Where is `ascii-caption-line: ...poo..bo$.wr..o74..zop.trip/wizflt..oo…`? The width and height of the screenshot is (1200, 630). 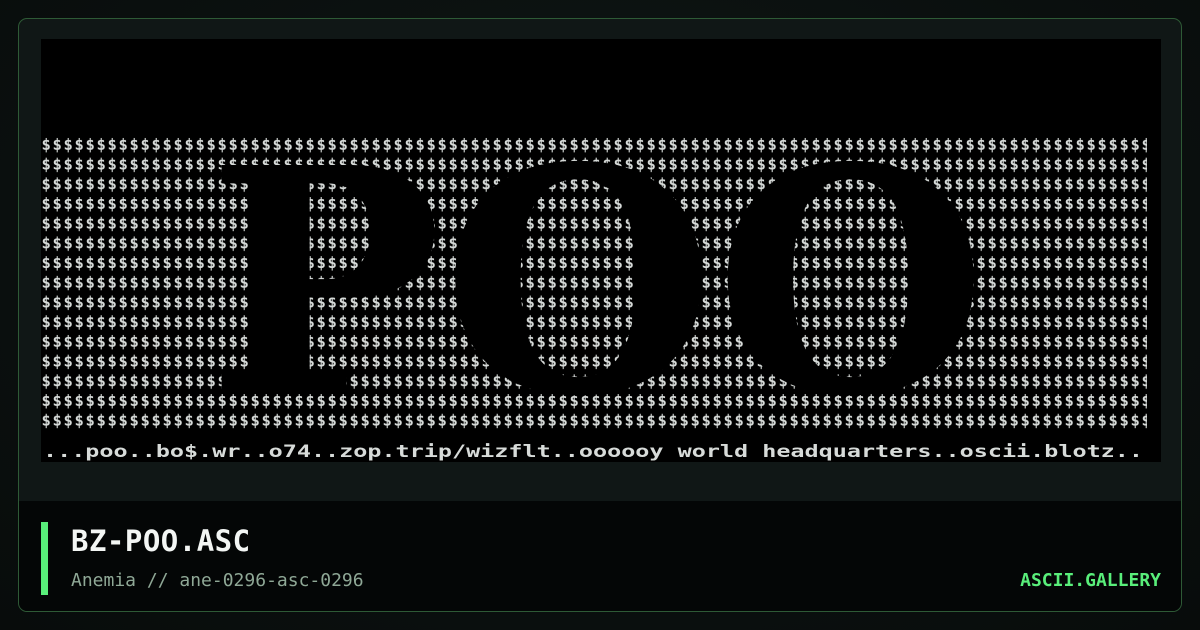
ascii-caption-line: ...poo..bo$.wr..o74..zop.trip/wizflt..oo… is located at coordinates (593, 452).